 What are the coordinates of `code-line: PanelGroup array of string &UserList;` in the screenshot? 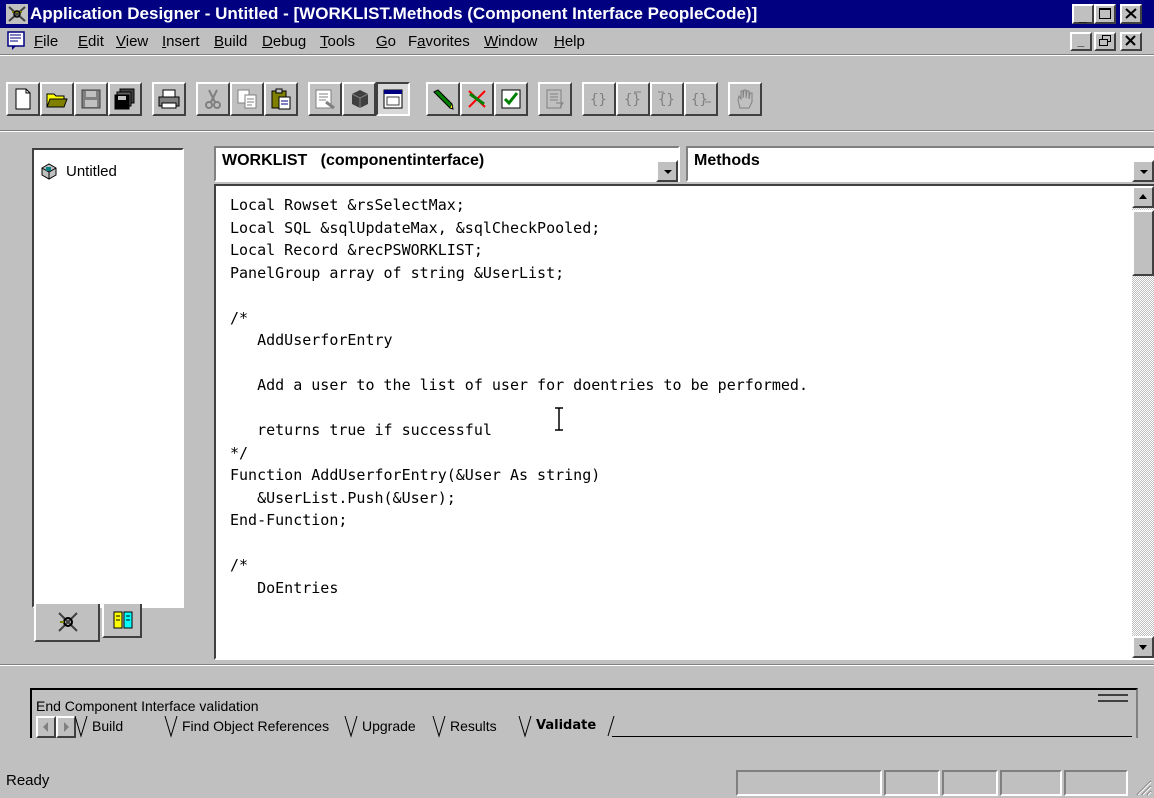 It's located at (397, 272).